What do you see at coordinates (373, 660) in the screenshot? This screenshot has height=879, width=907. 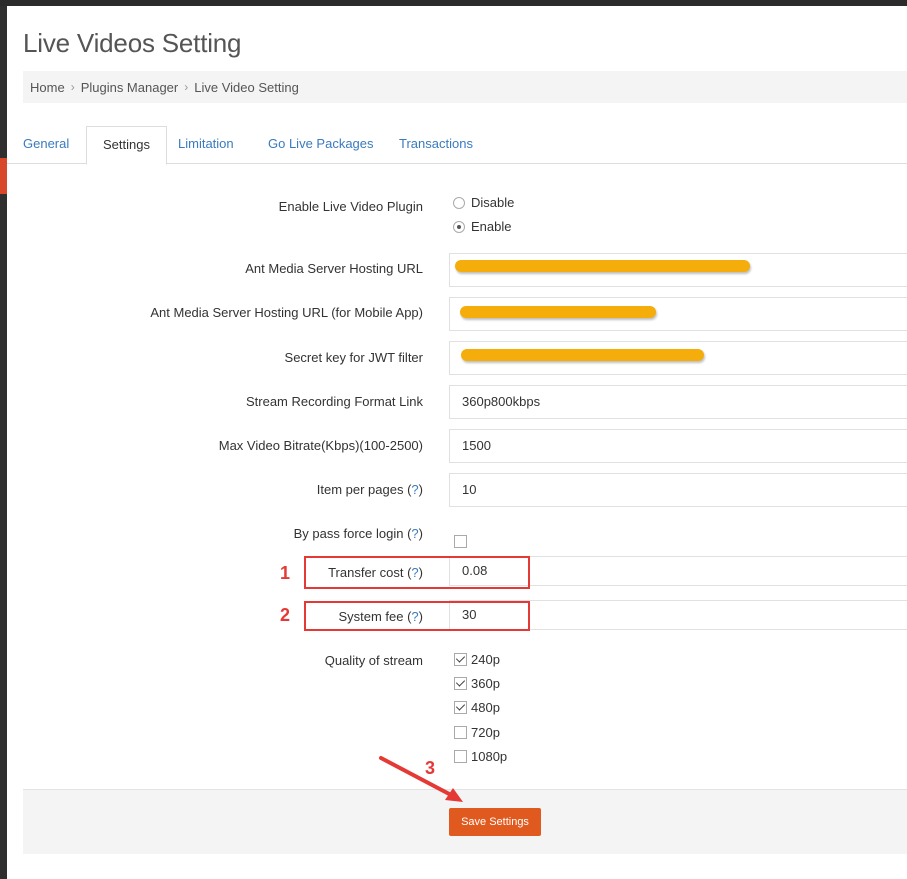 I see `quality-label: Quality of stream` at bounding box center [373, 660].